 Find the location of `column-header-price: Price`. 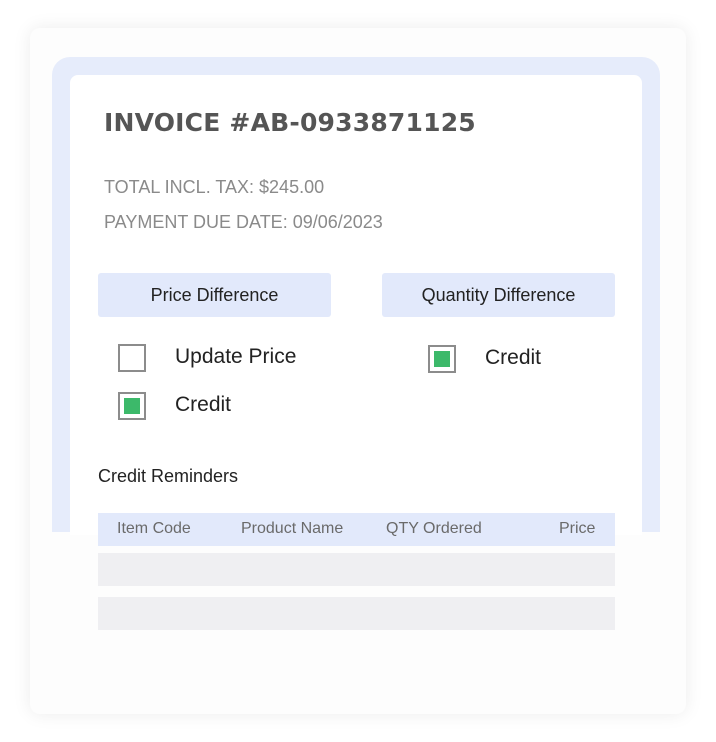

column-header-price: Price is located at coordinates (577, 529).